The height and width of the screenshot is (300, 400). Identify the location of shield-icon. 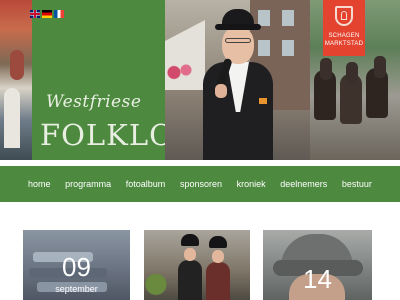
(344, 16).